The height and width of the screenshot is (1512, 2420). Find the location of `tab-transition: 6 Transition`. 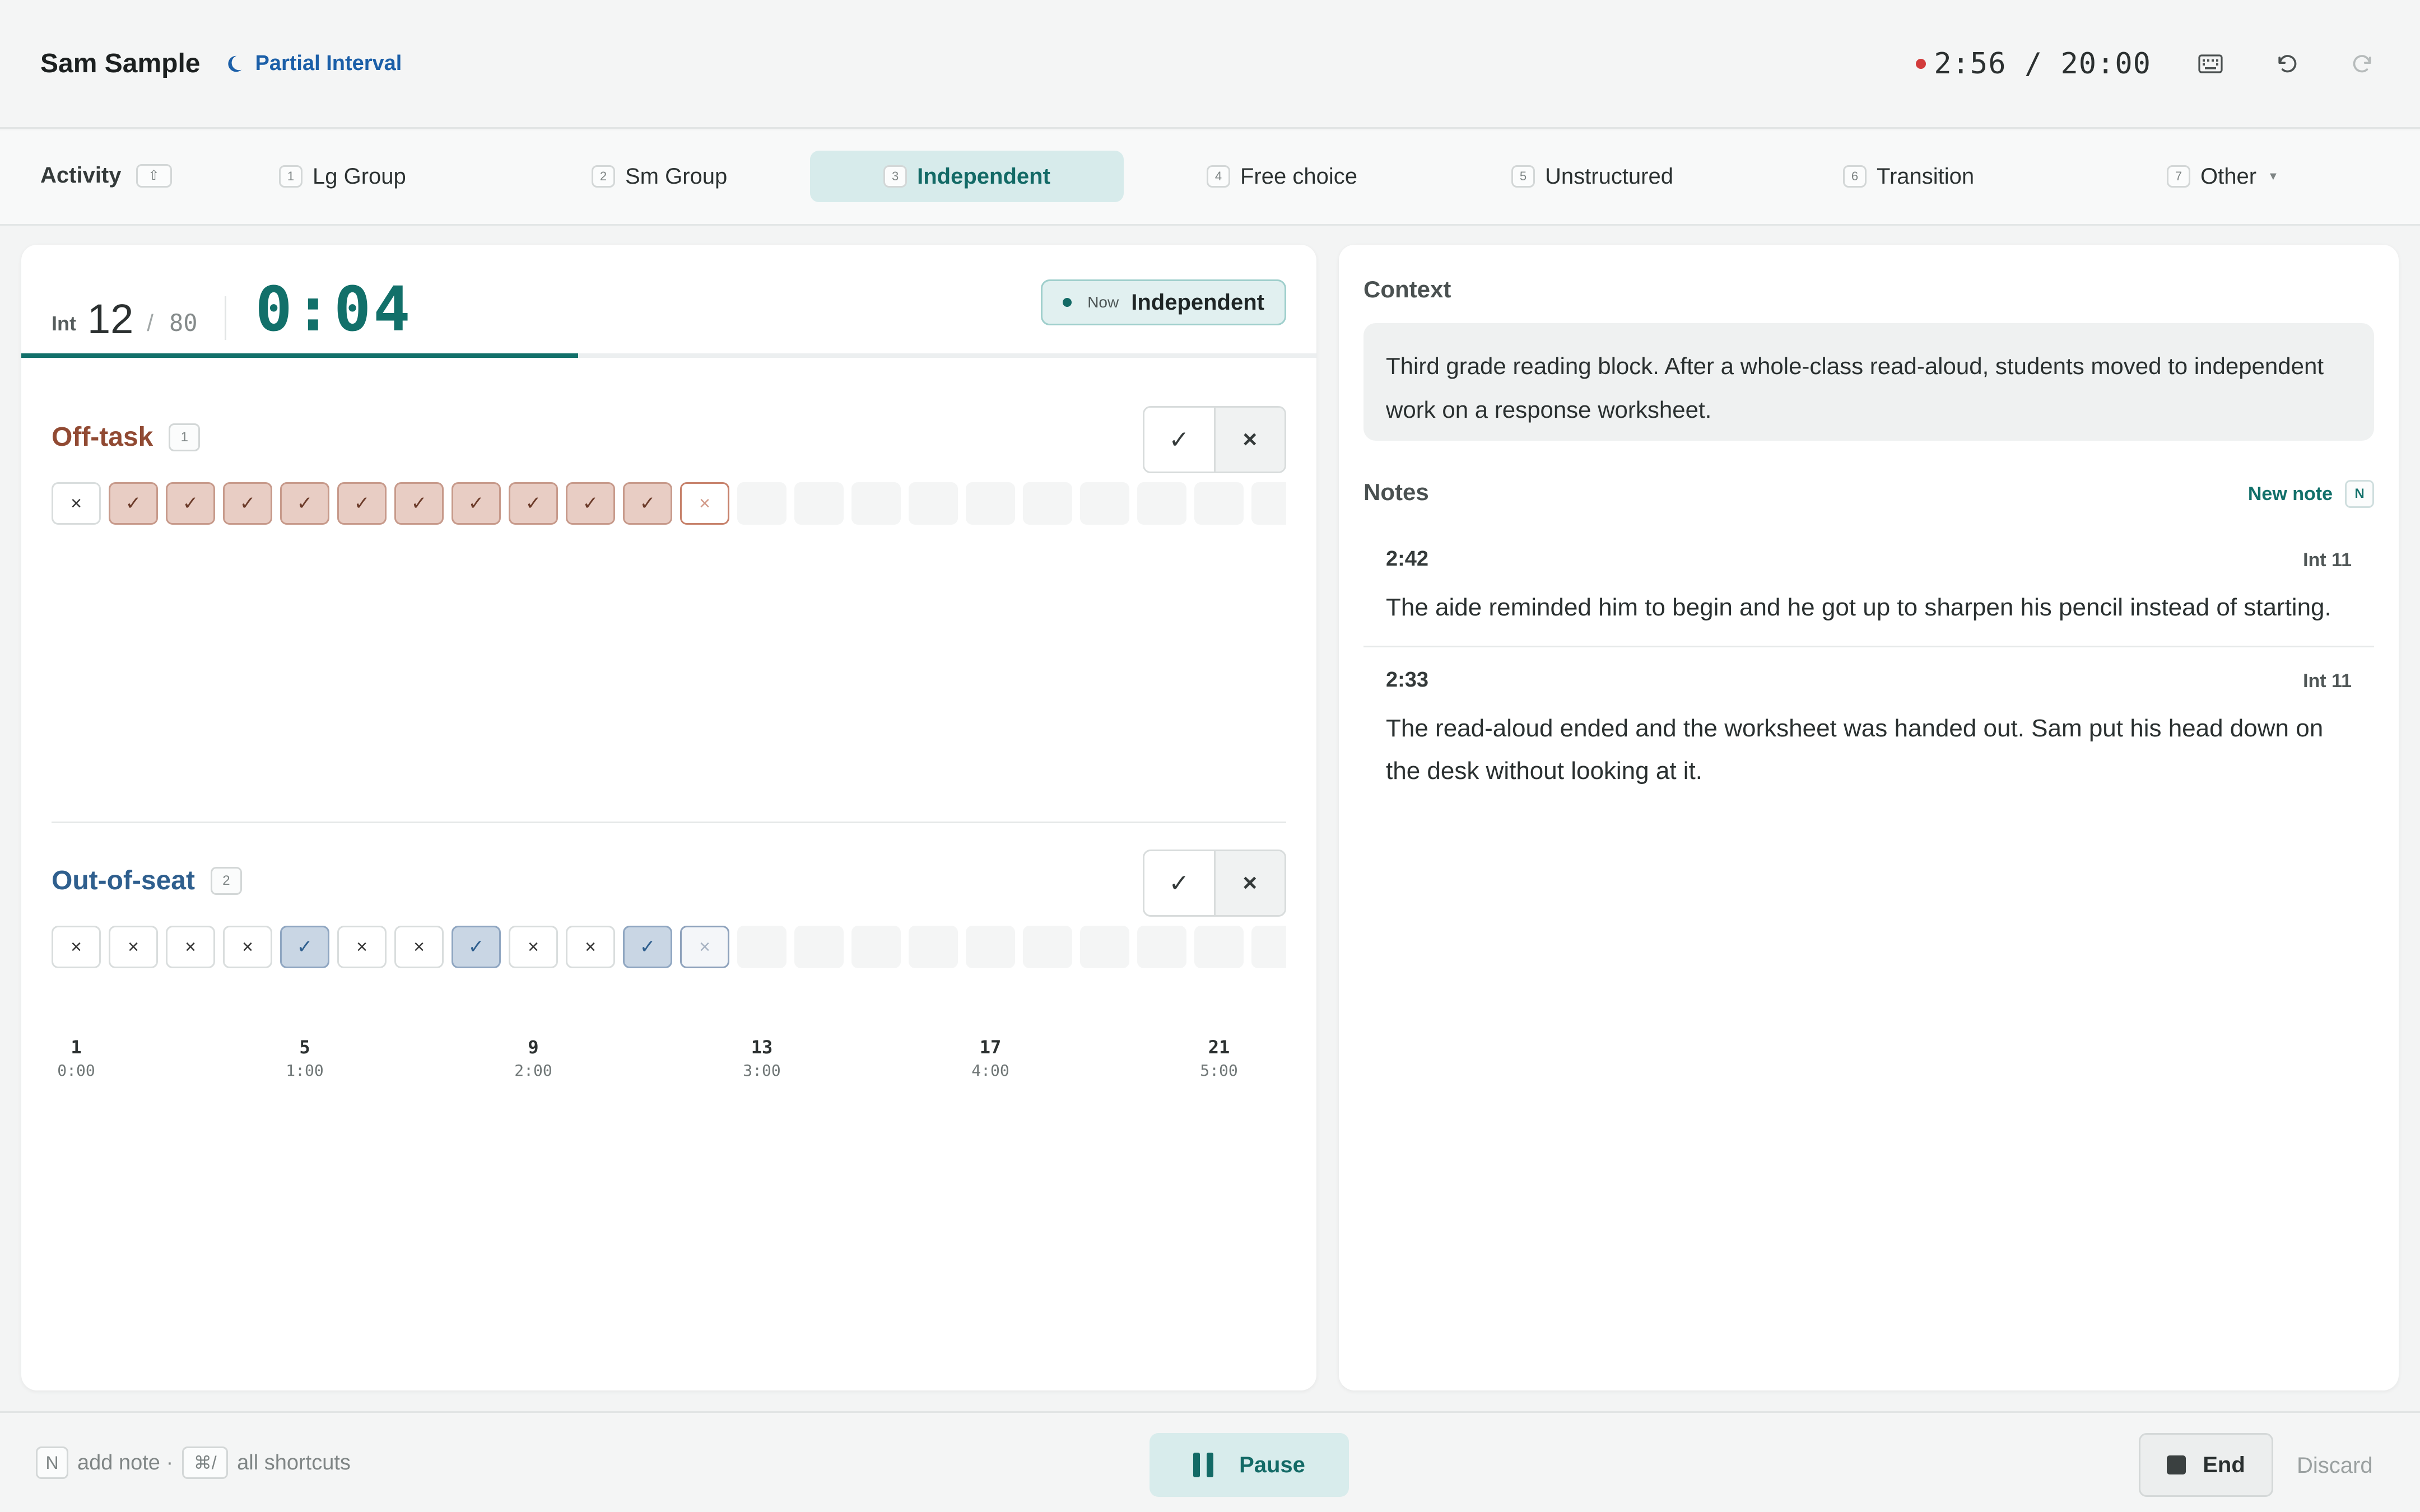

tab-transition: 6 Transition is located at coordinates (1909, 177).